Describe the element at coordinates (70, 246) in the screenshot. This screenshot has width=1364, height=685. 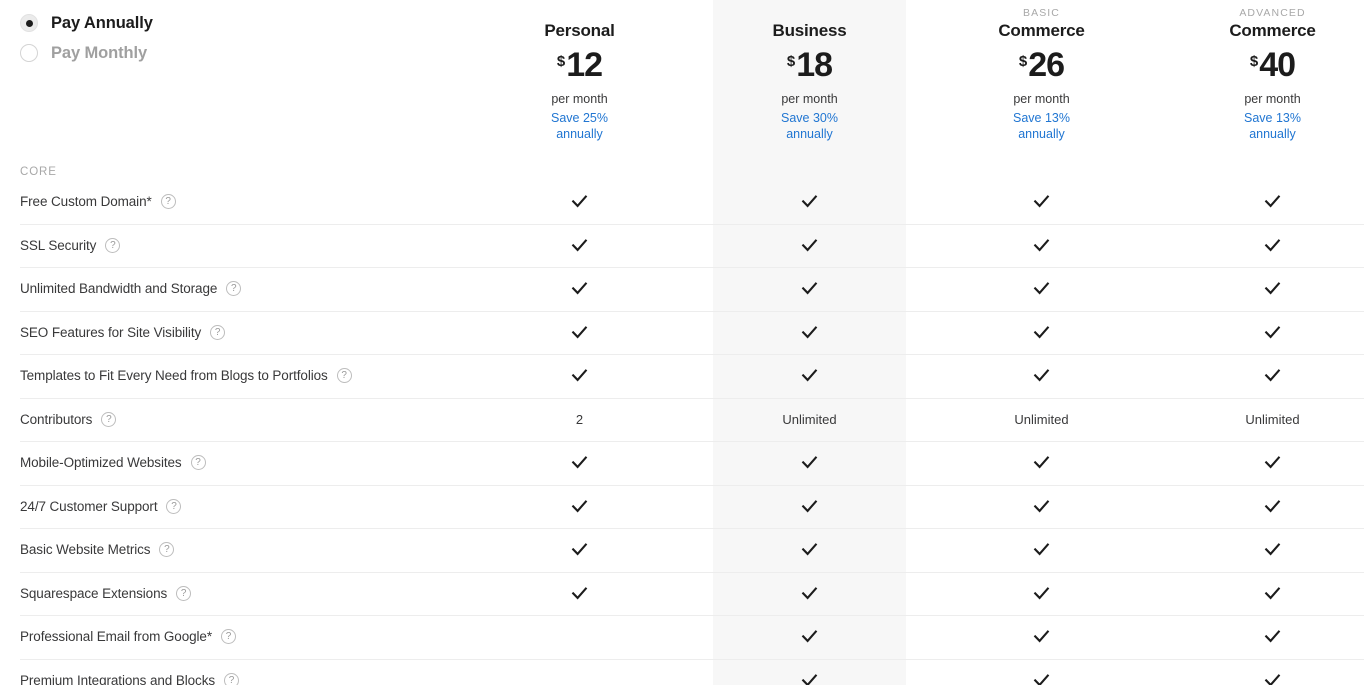
I see `feature-label: SSL Security?` at that location.